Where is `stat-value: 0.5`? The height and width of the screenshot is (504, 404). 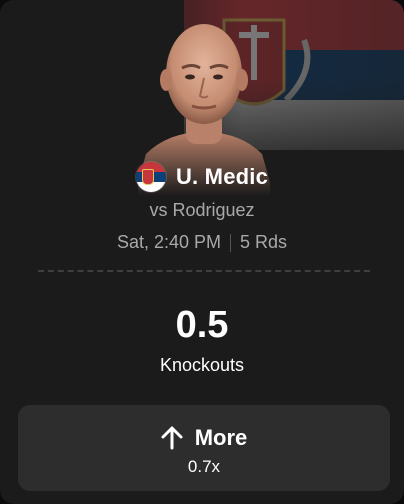 stat-value: 0.5 is located at coordinates (202, 325).